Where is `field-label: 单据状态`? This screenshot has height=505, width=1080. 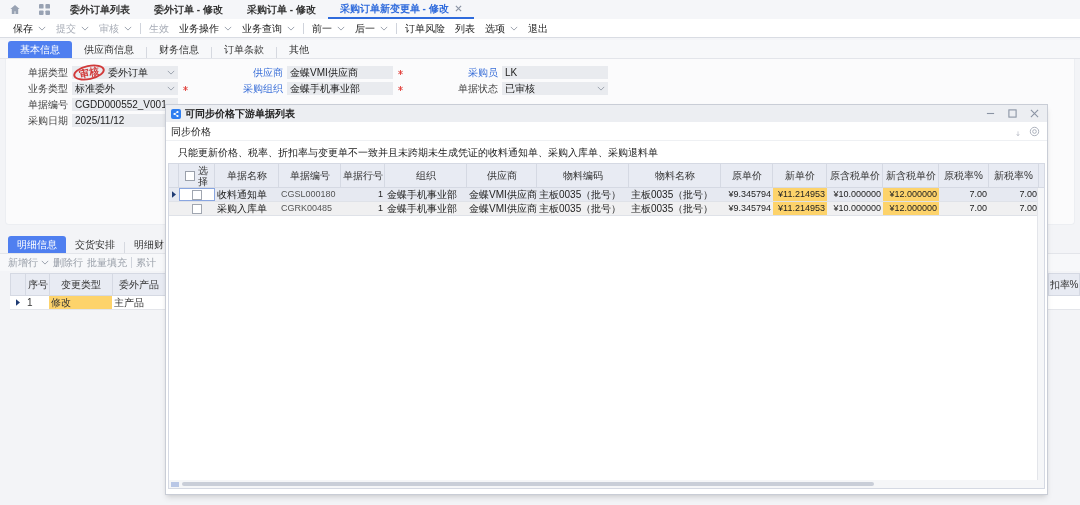 field-label: 单据状态 is located at coordinates (478, 89).